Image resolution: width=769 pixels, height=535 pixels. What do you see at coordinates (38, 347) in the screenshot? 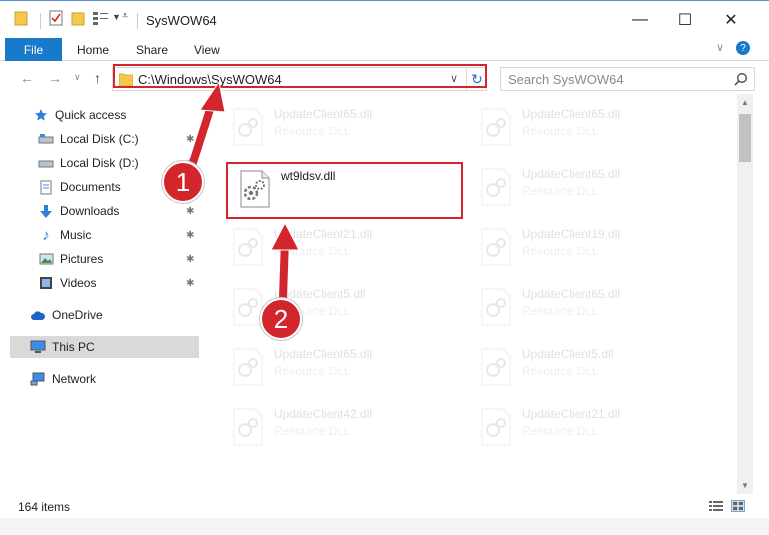
I see `computer-icon` at bounding box center [38, 347].